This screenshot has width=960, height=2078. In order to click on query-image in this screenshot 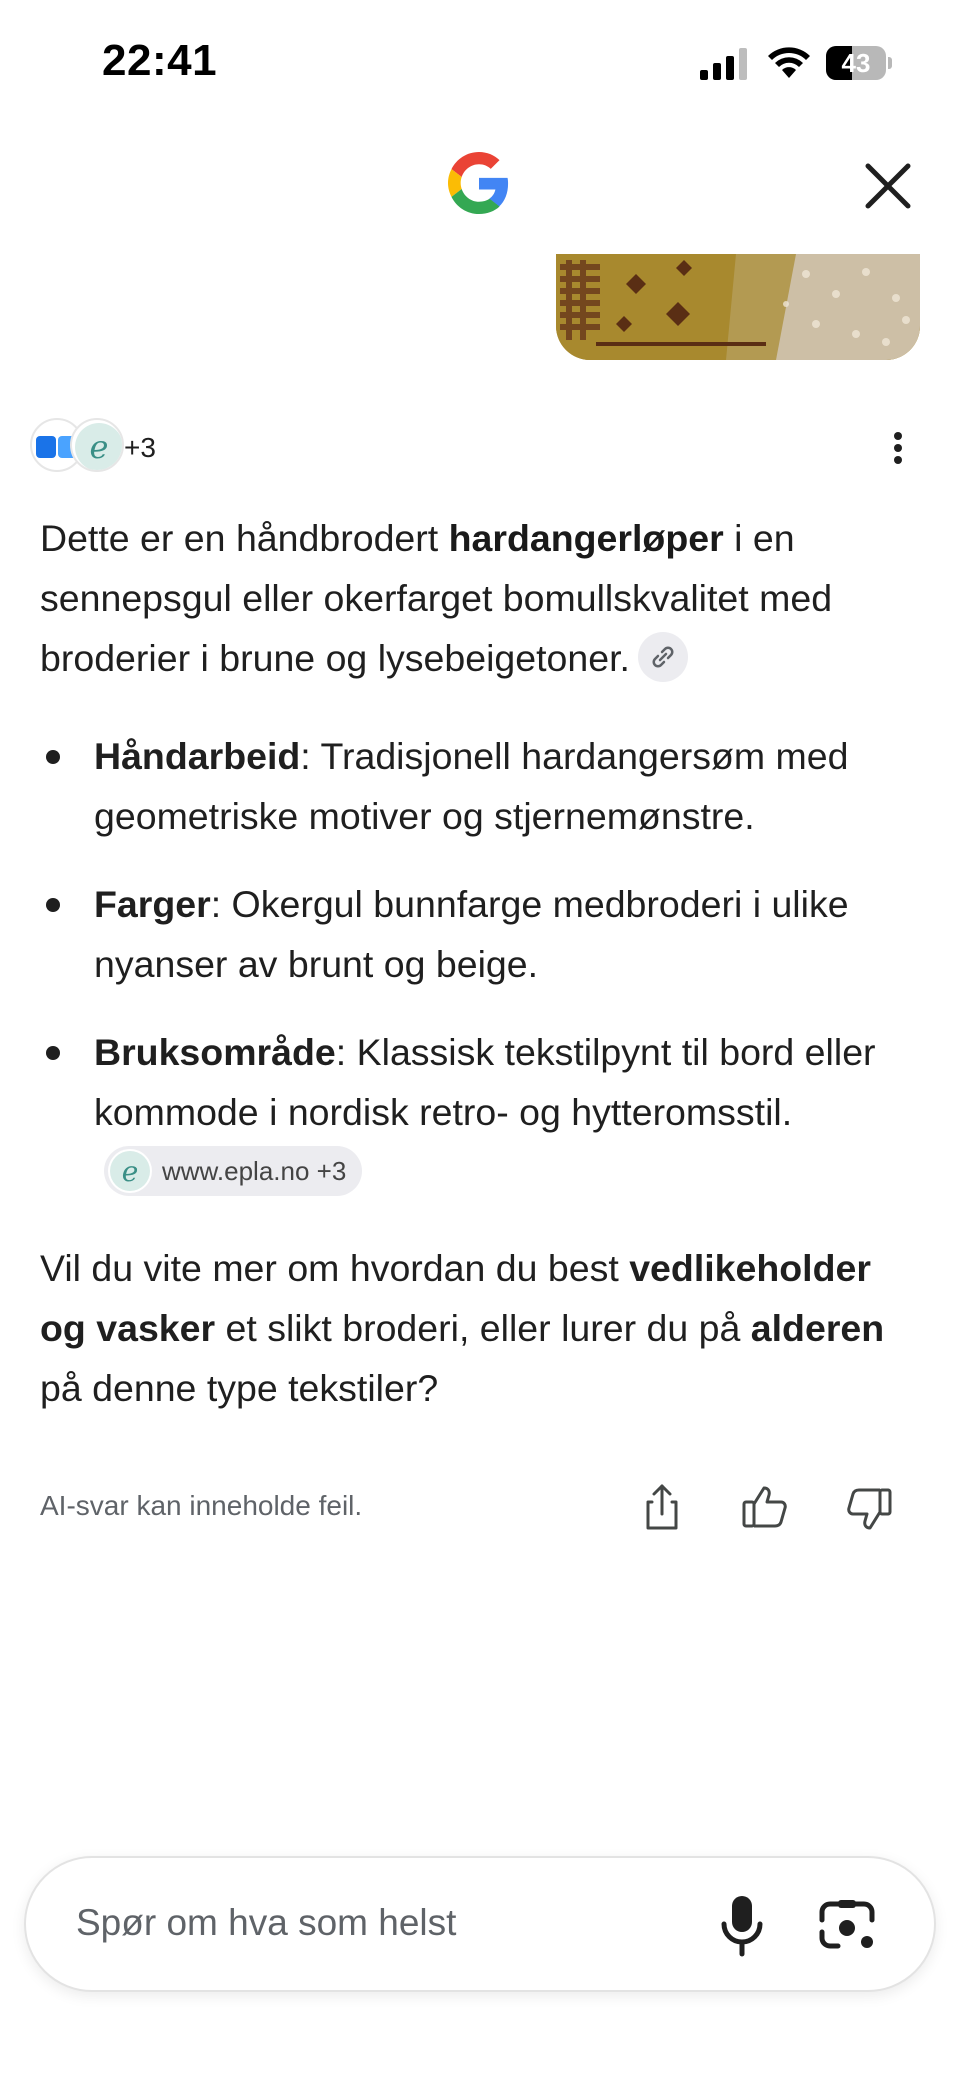, I will do `click(738, 307)`.